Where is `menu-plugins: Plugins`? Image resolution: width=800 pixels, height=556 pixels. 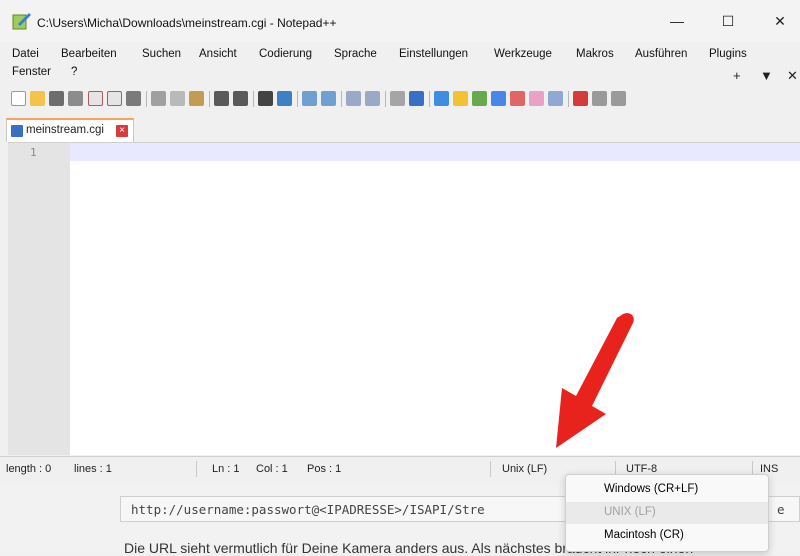
menu-plugins: Plugins is located at coordinates (728, 54).